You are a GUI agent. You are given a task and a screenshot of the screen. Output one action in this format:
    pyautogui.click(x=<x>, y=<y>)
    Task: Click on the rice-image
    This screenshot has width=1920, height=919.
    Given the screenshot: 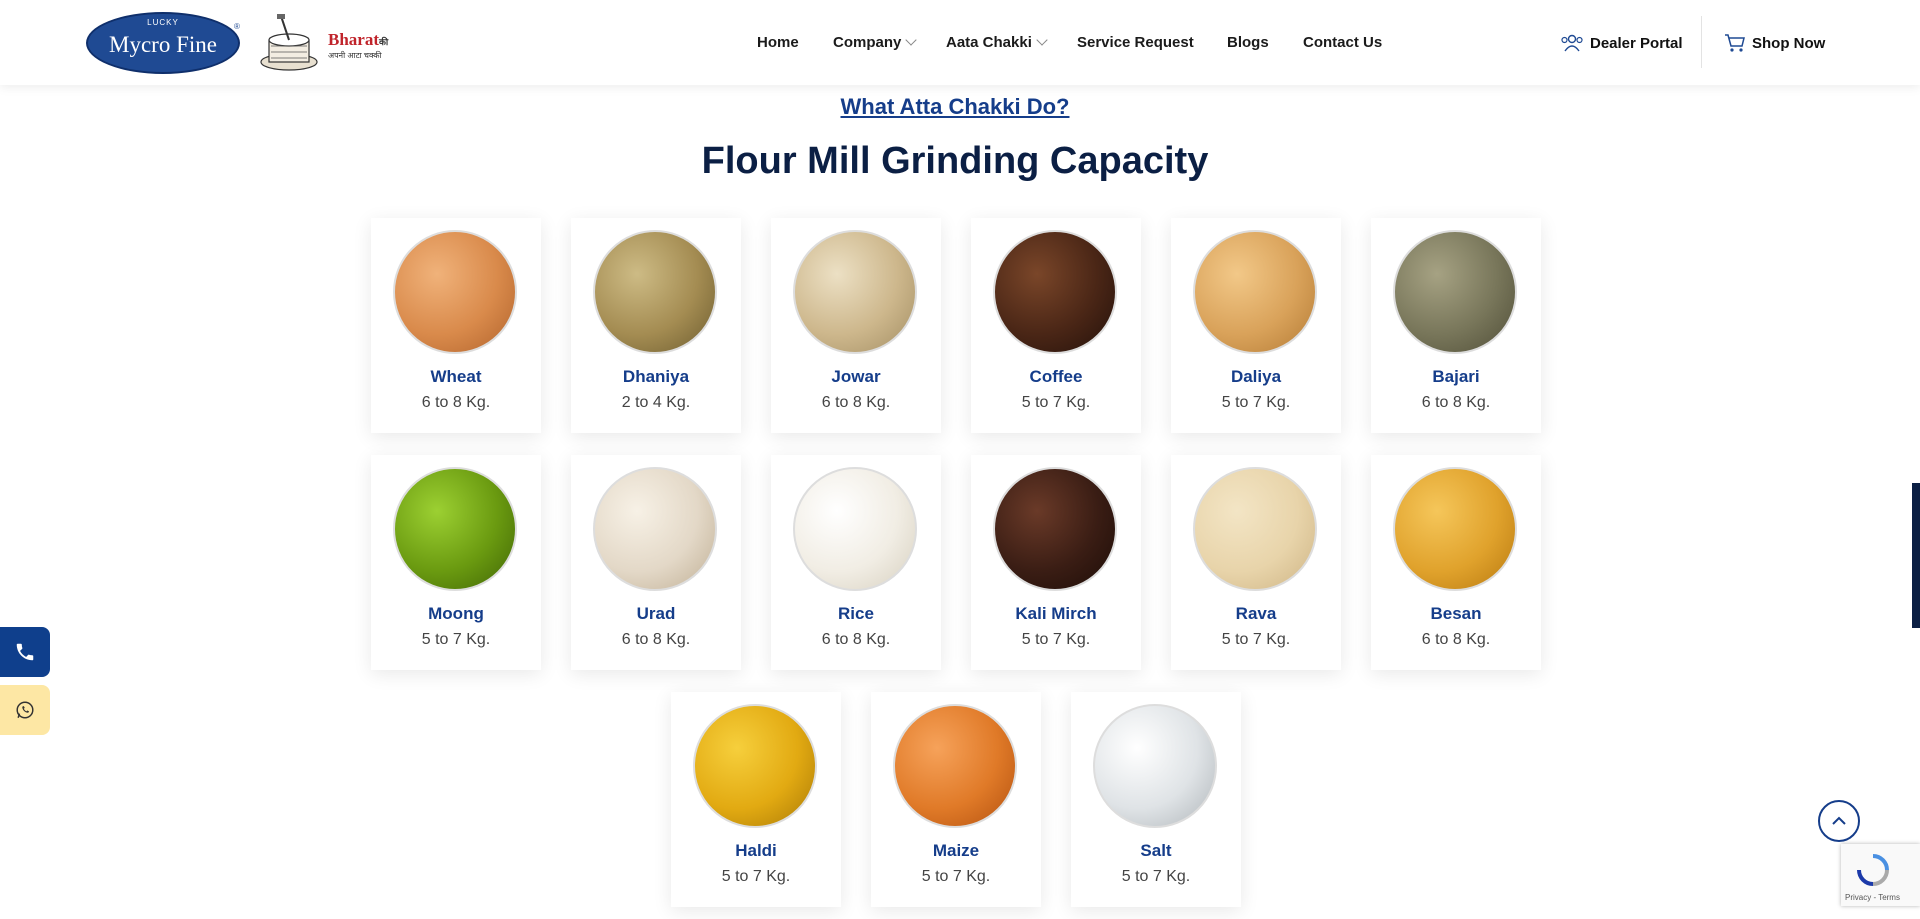 What is the action you would take?
    pyautogui.click(x=855, y=529)
    